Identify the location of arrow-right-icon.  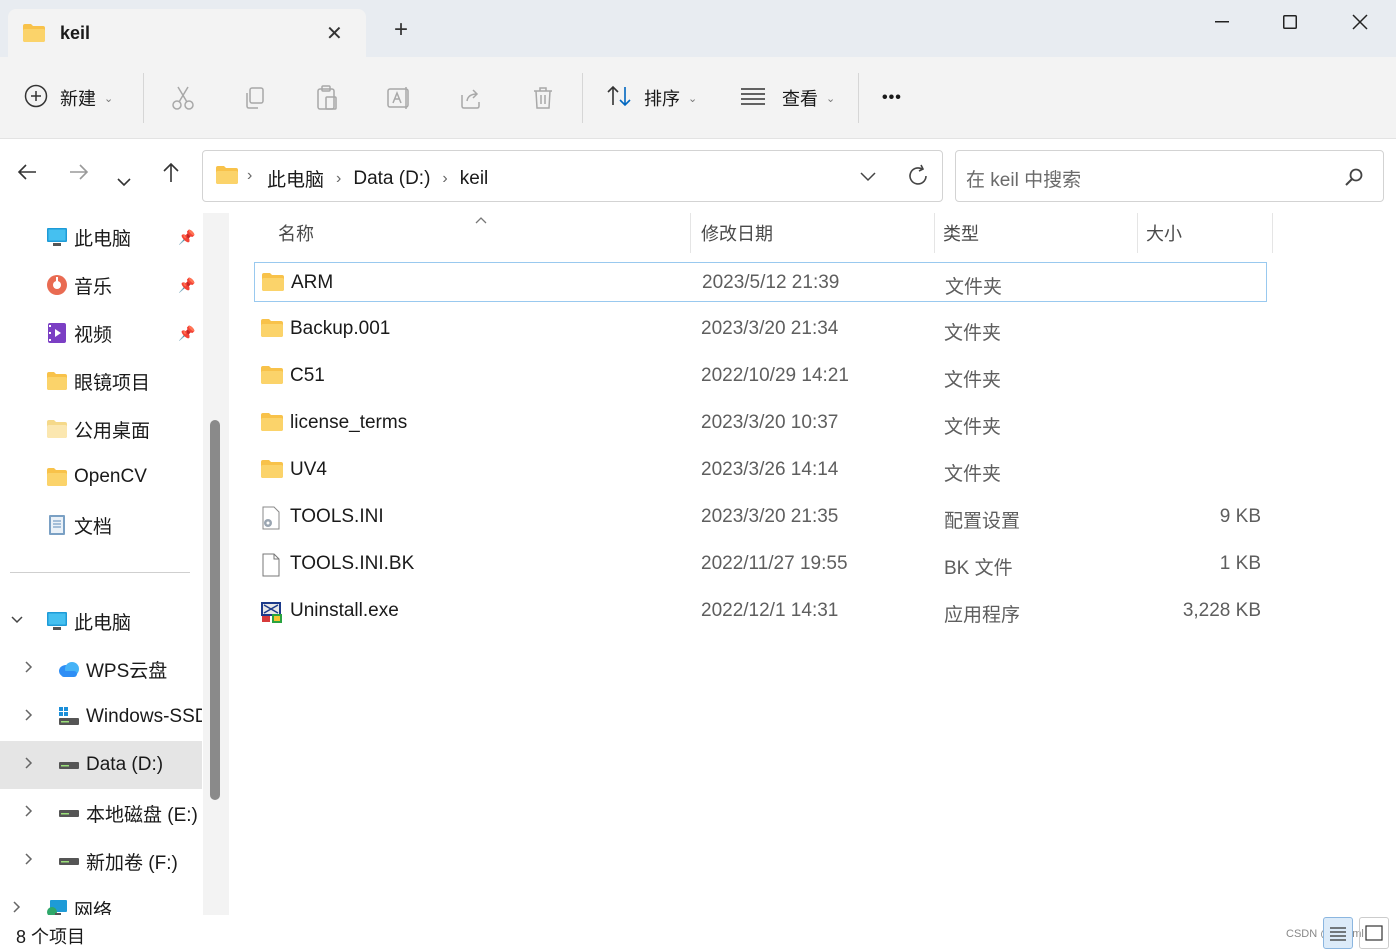
(79, 172).